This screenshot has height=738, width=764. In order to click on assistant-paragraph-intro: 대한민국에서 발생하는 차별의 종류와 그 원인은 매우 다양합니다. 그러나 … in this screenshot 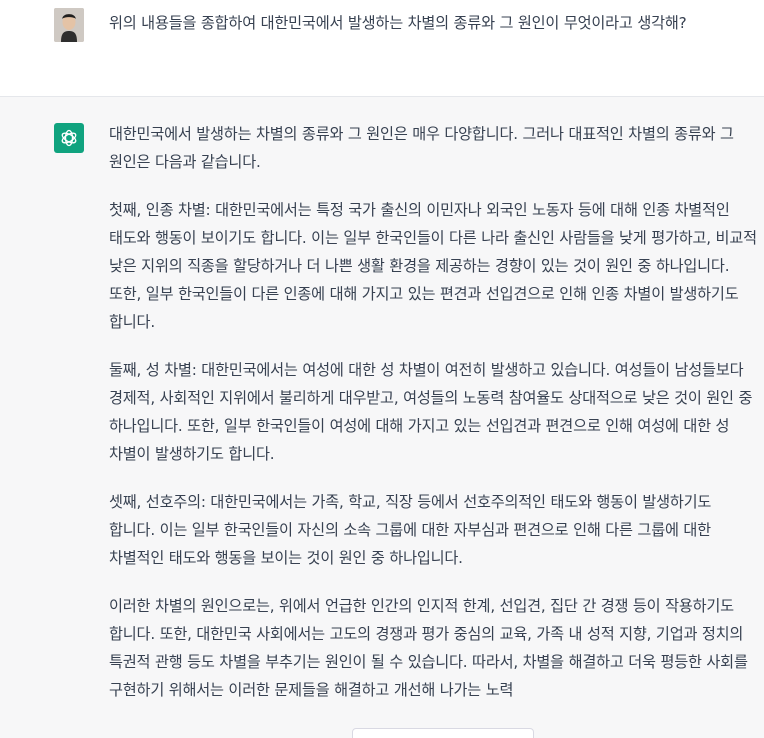, I will do `click(421, 148)`.